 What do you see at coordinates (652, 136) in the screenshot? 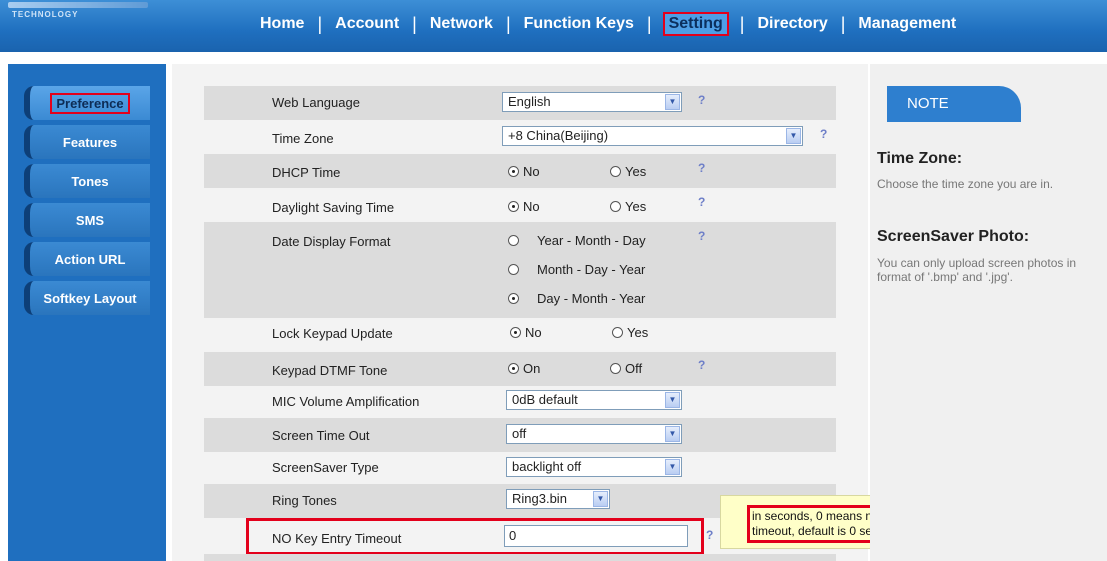
I see `time-zone-select: +8 China(Beijing) ▼` at bounding box center [652, 136].